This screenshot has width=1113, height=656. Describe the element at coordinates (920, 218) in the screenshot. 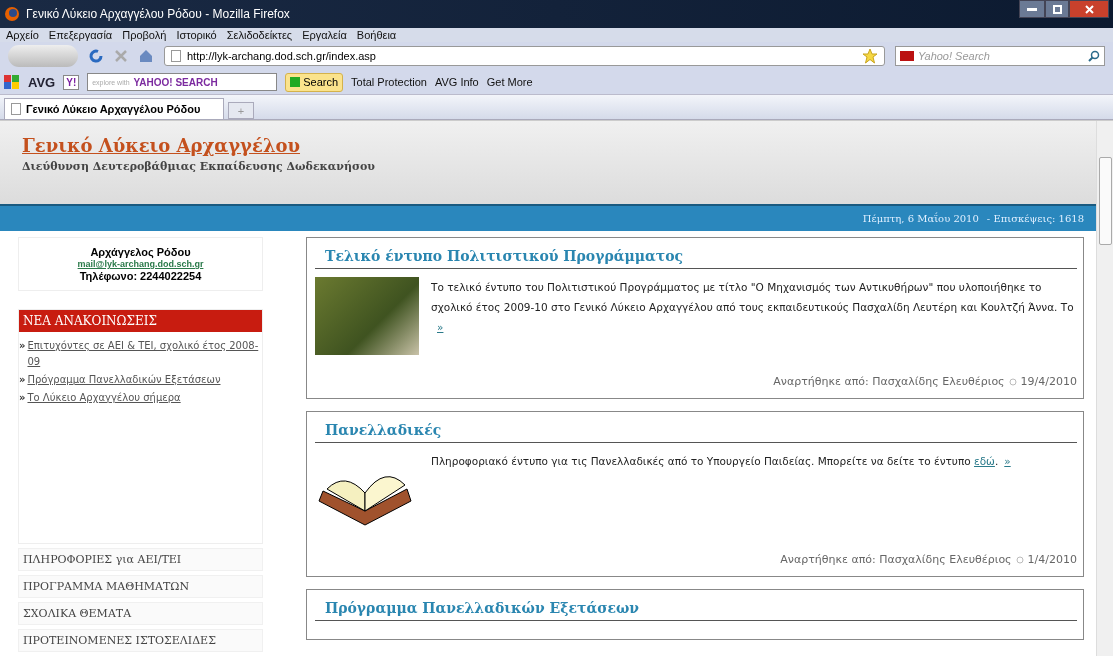

I see `date-text: Πέμπτη, 6 Μαΐου 2010` at that location.